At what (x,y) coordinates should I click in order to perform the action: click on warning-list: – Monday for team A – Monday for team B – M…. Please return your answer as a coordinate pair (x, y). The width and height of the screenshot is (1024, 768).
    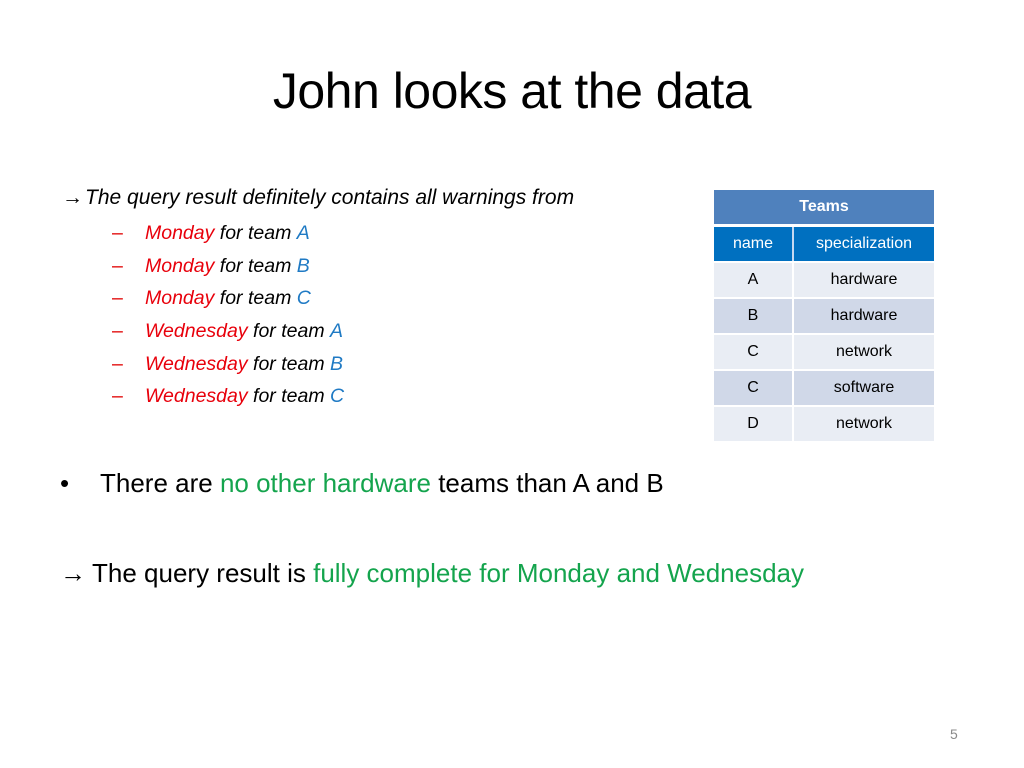
    Looking at the image, I should click on (228, 320).